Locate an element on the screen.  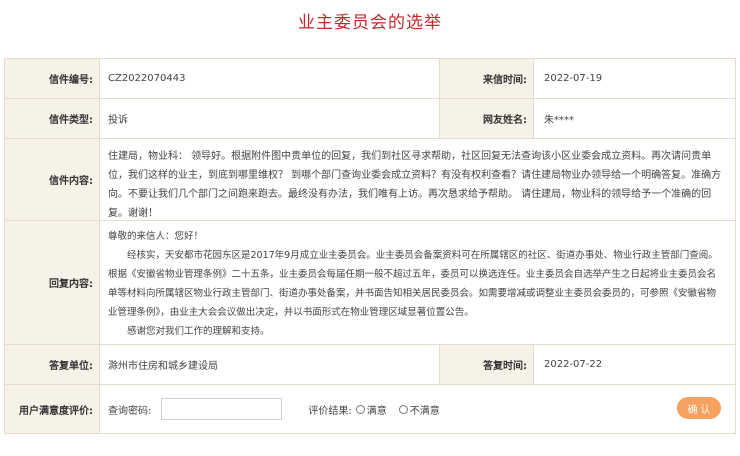
letter-date-value: 2022-07-19 is located at coordinates (573, 78).